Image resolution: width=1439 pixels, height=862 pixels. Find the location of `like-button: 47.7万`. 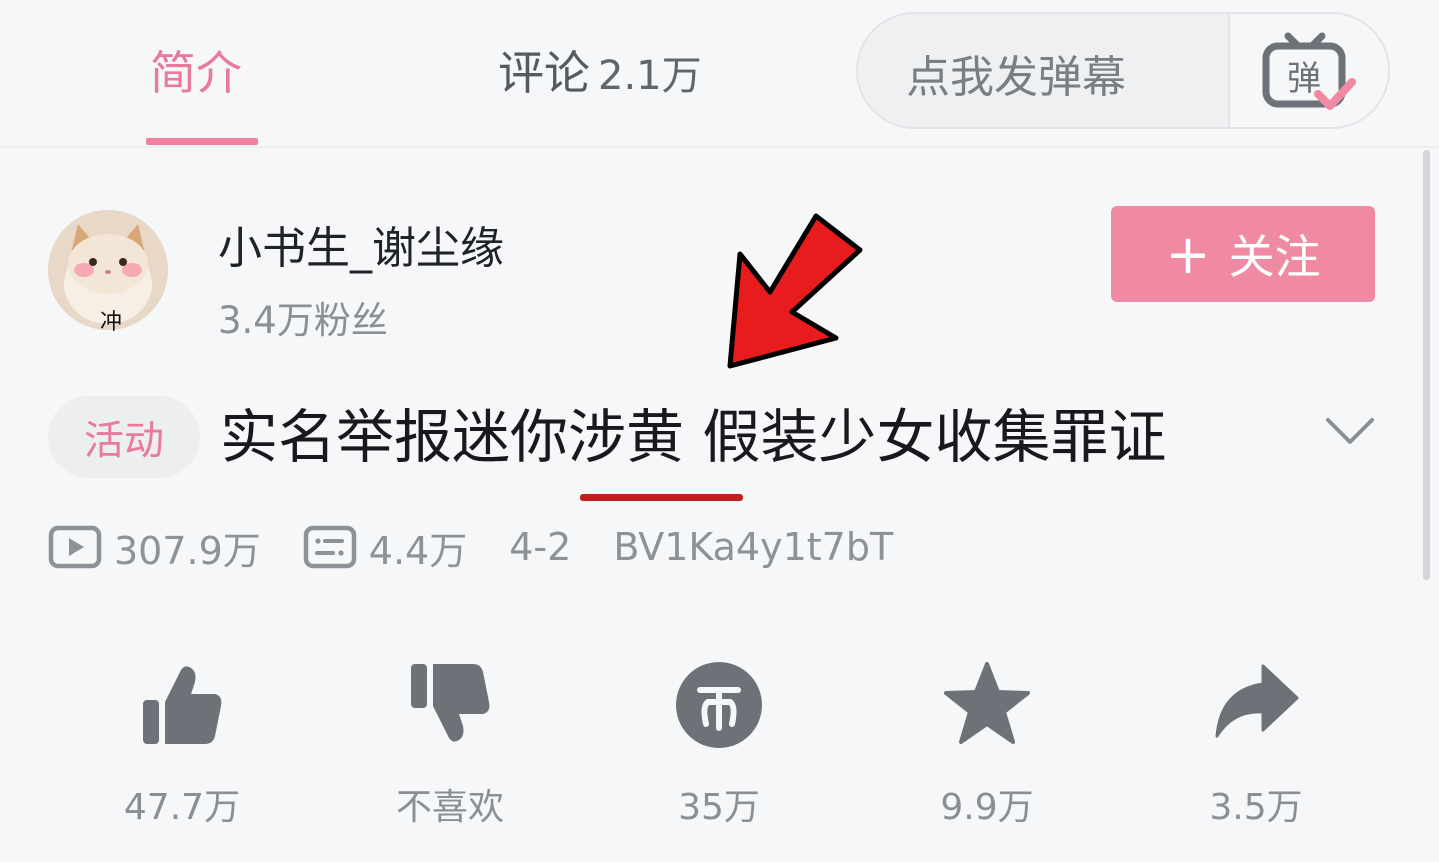

like-button: 47.7万 is located at coordinates (182, 745).